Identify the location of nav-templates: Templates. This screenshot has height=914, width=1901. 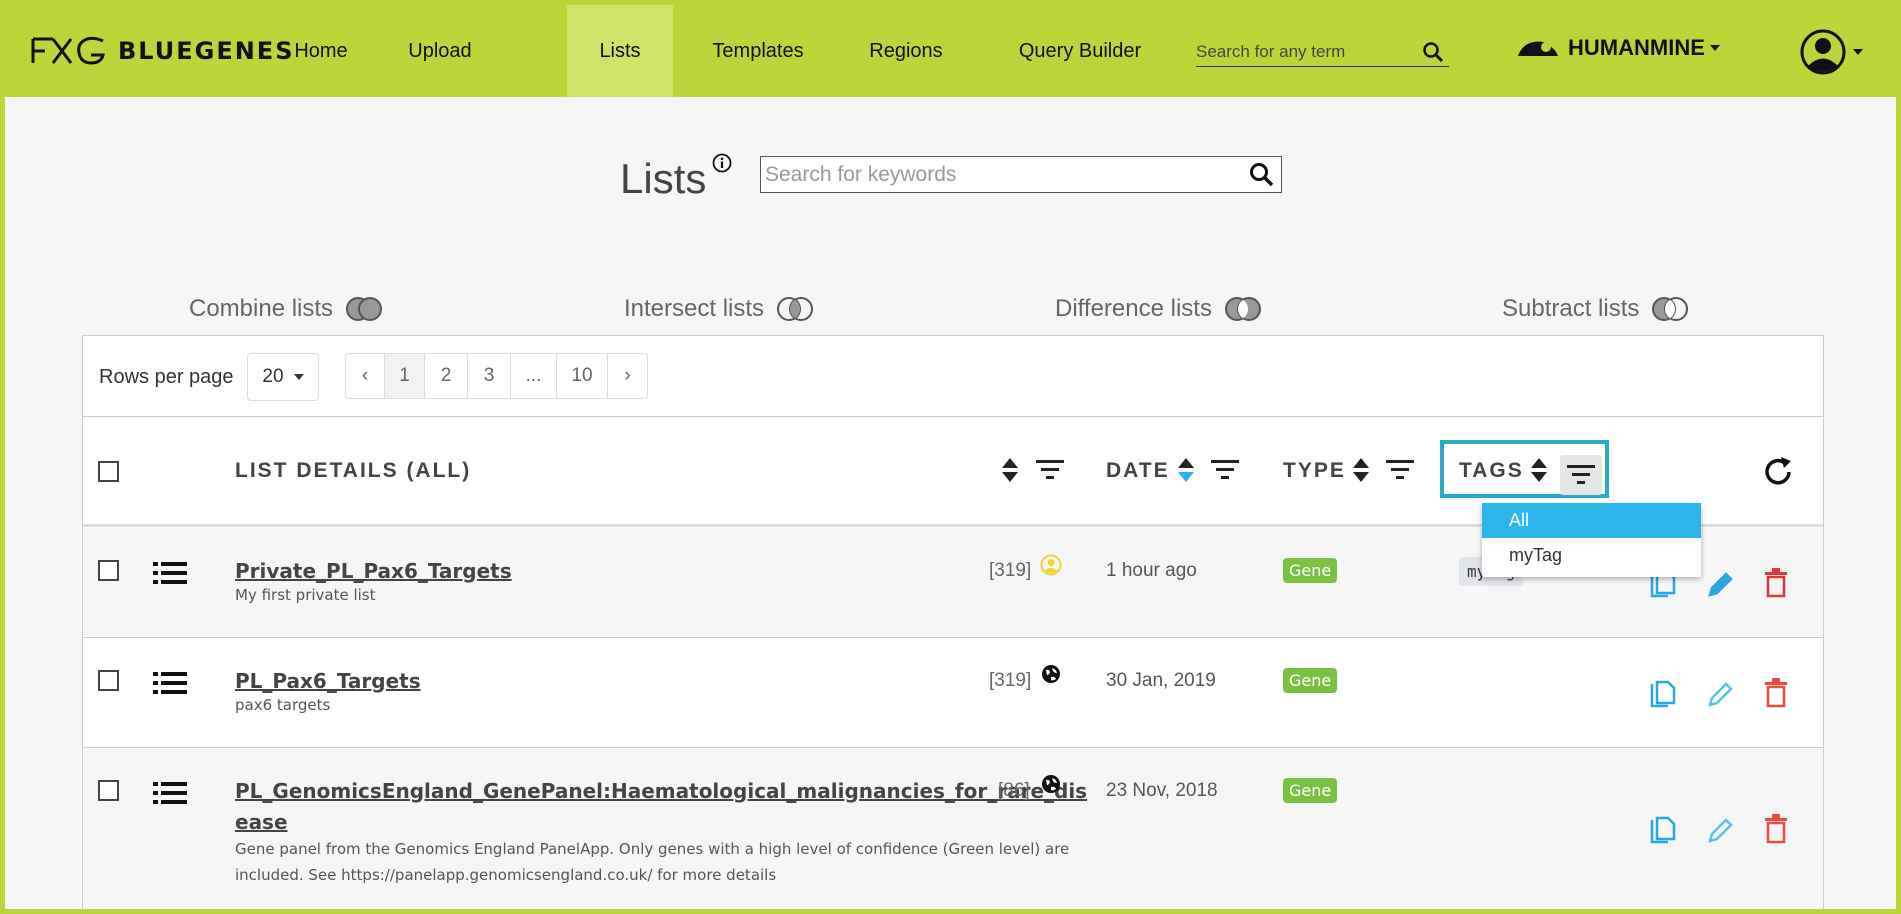
(758, 51).